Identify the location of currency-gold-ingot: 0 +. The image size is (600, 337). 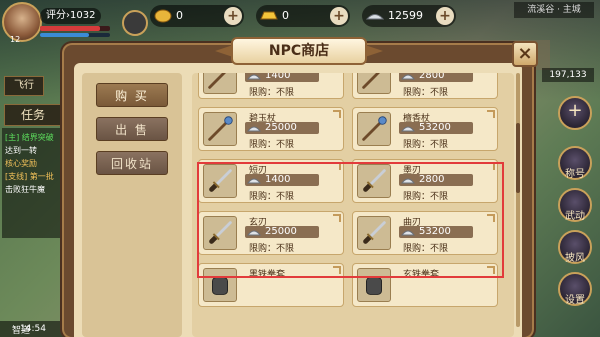
(303, 16).